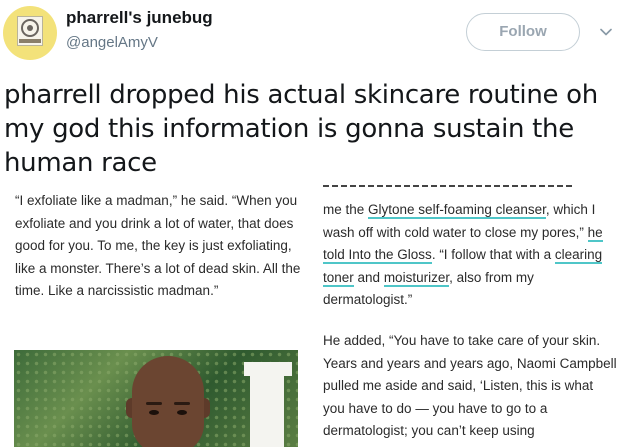 This screenshot has width=622, height=447. What do you see at coordinates (30, 33) in the screenshot?
I see `avatar` at bounding box center [30, 33].